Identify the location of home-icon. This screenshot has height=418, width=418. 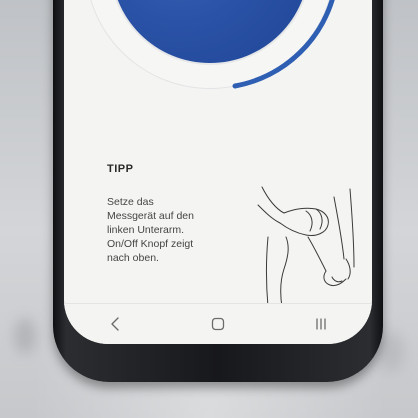
(218, 324).